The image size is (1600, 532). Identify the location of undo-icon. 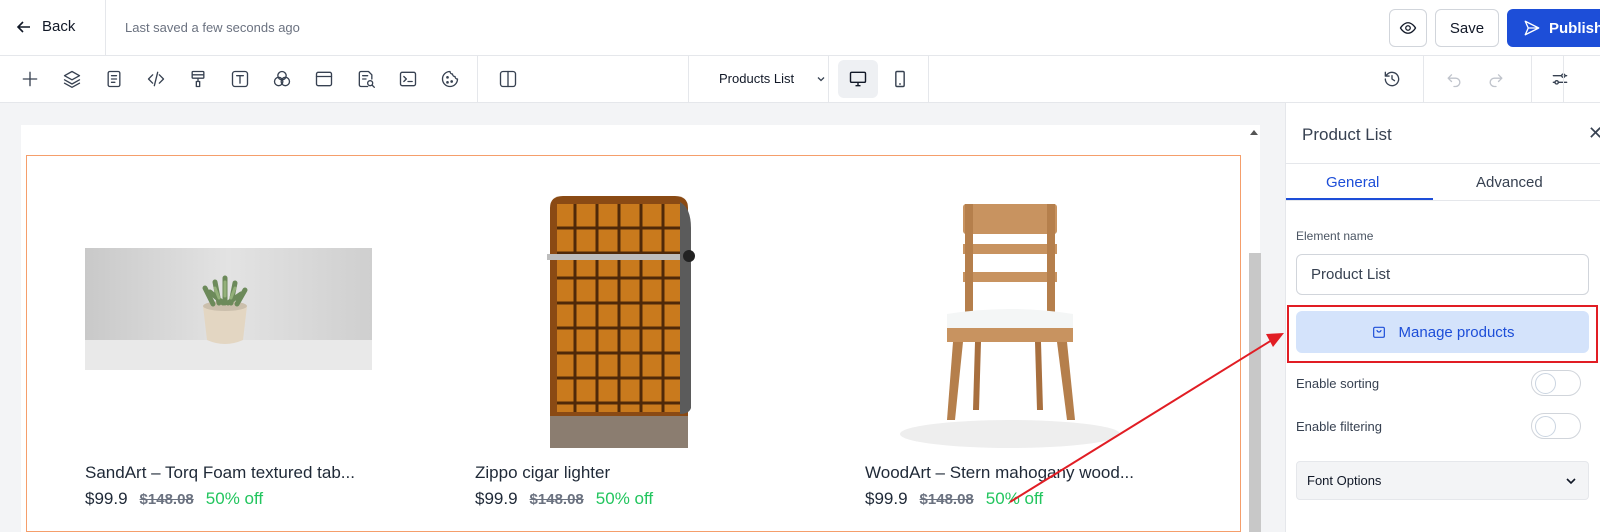
(1454, 79).